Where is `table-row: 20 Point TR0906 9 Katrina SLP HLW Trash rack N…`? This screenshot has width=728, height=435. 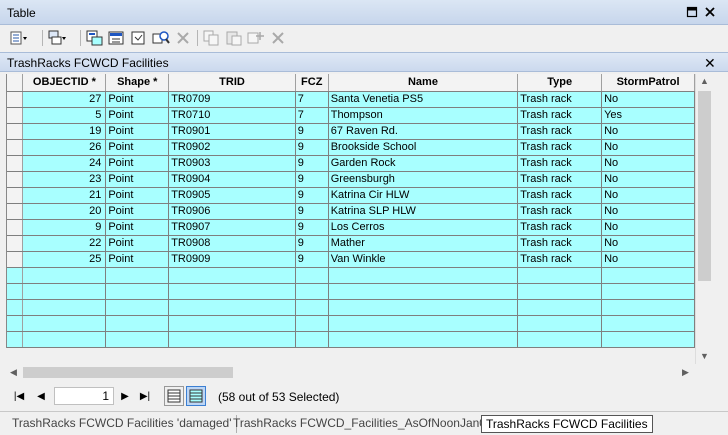
table-row: 20 Point TR0906 9 Katrina SLP HLW Trash rack N… is located at coordinates (351, 211).